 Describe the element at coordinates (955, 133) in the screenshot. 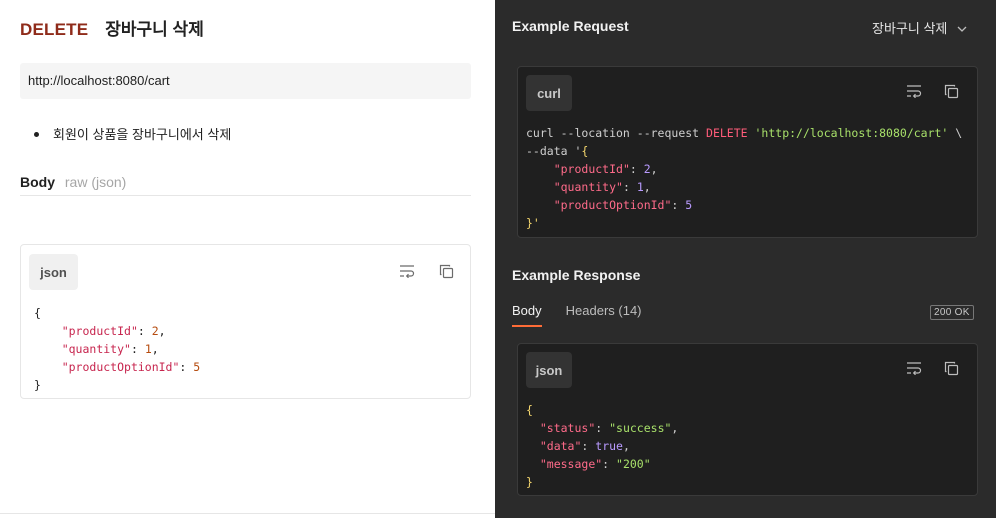

I see `curl-continuation: \` at that location.